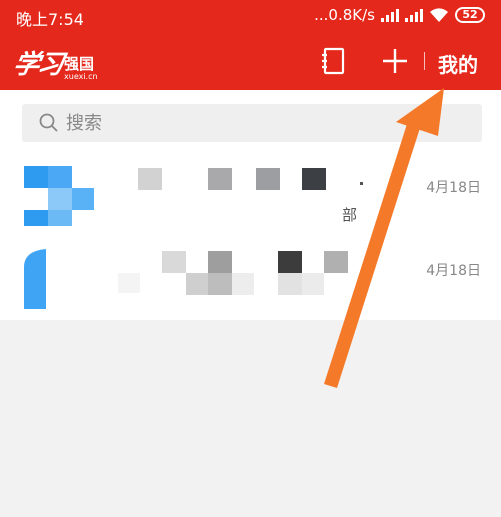 This screenshot has width=501, height=517. I want to click on network-speed: ...0.8K/s, so click(344, 15).